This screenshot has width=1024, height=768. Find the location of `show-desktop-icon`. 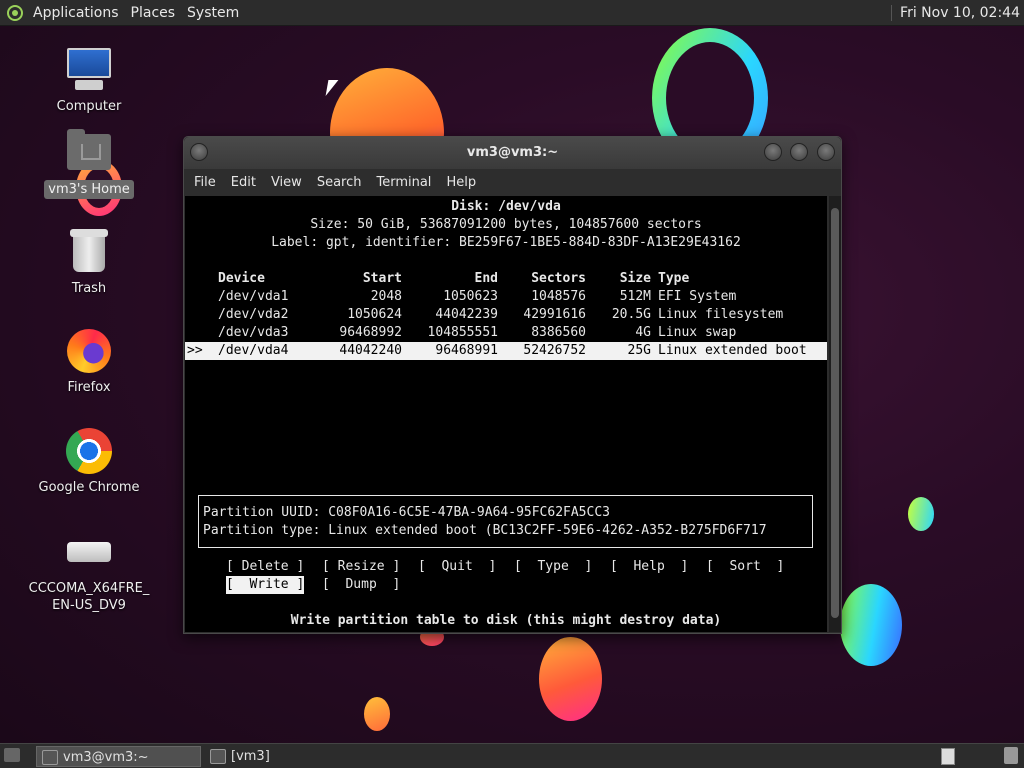

show-desktop-icon is located at coordinates (12, 755).